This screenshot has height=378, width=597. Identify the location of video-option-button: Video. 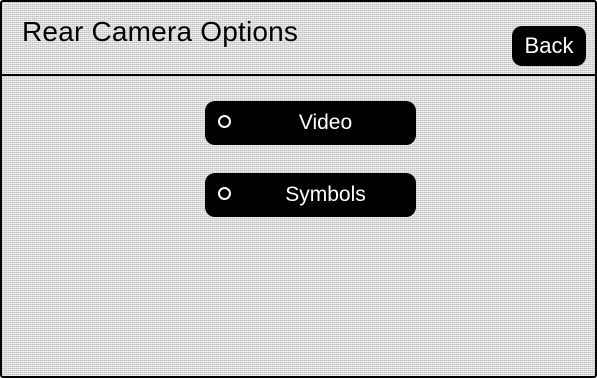
(310, 123).